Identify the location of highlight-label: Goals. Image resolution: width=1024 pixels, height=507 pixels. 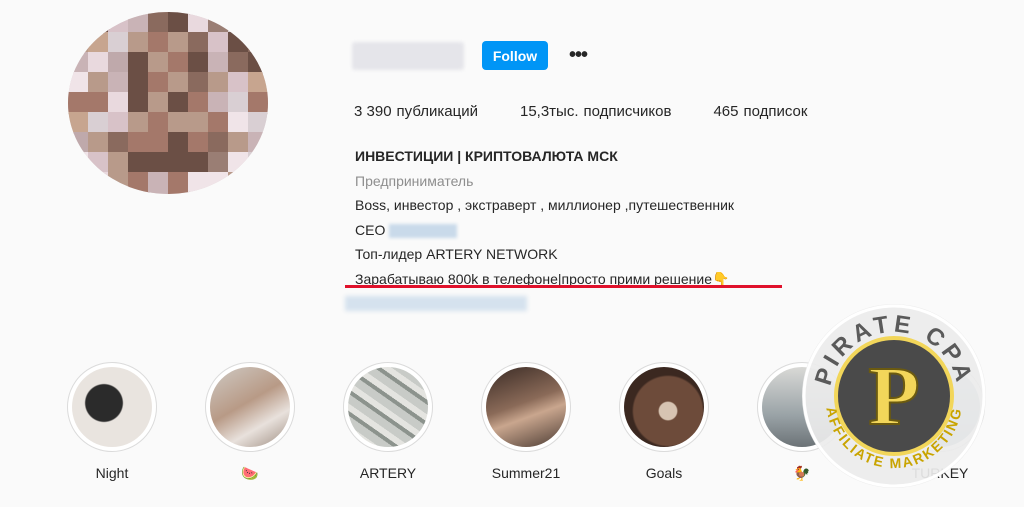
(664, 473).